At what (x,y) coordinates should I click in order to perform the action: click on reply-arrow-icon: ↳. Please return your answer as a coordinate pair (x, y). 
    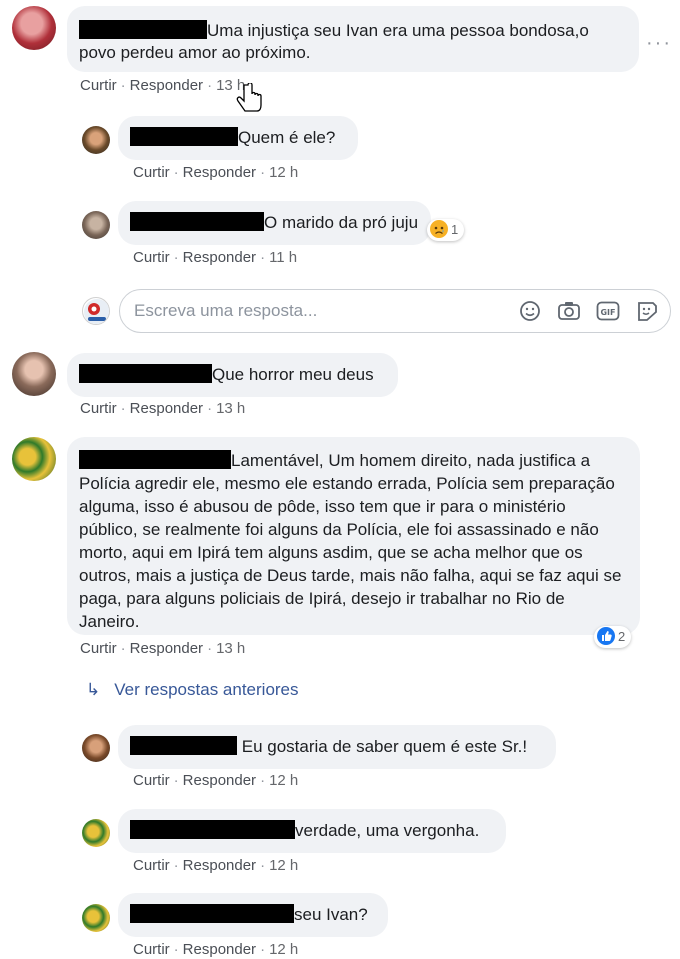
    Looking at the image, I should click on (93, 689).